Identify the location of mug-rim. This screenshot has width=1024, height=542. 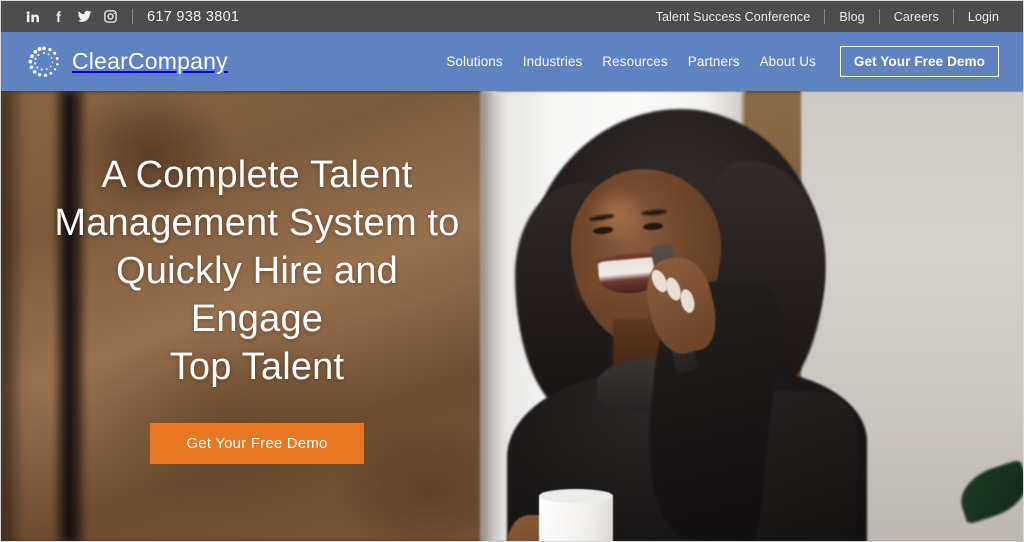
(576, 496).